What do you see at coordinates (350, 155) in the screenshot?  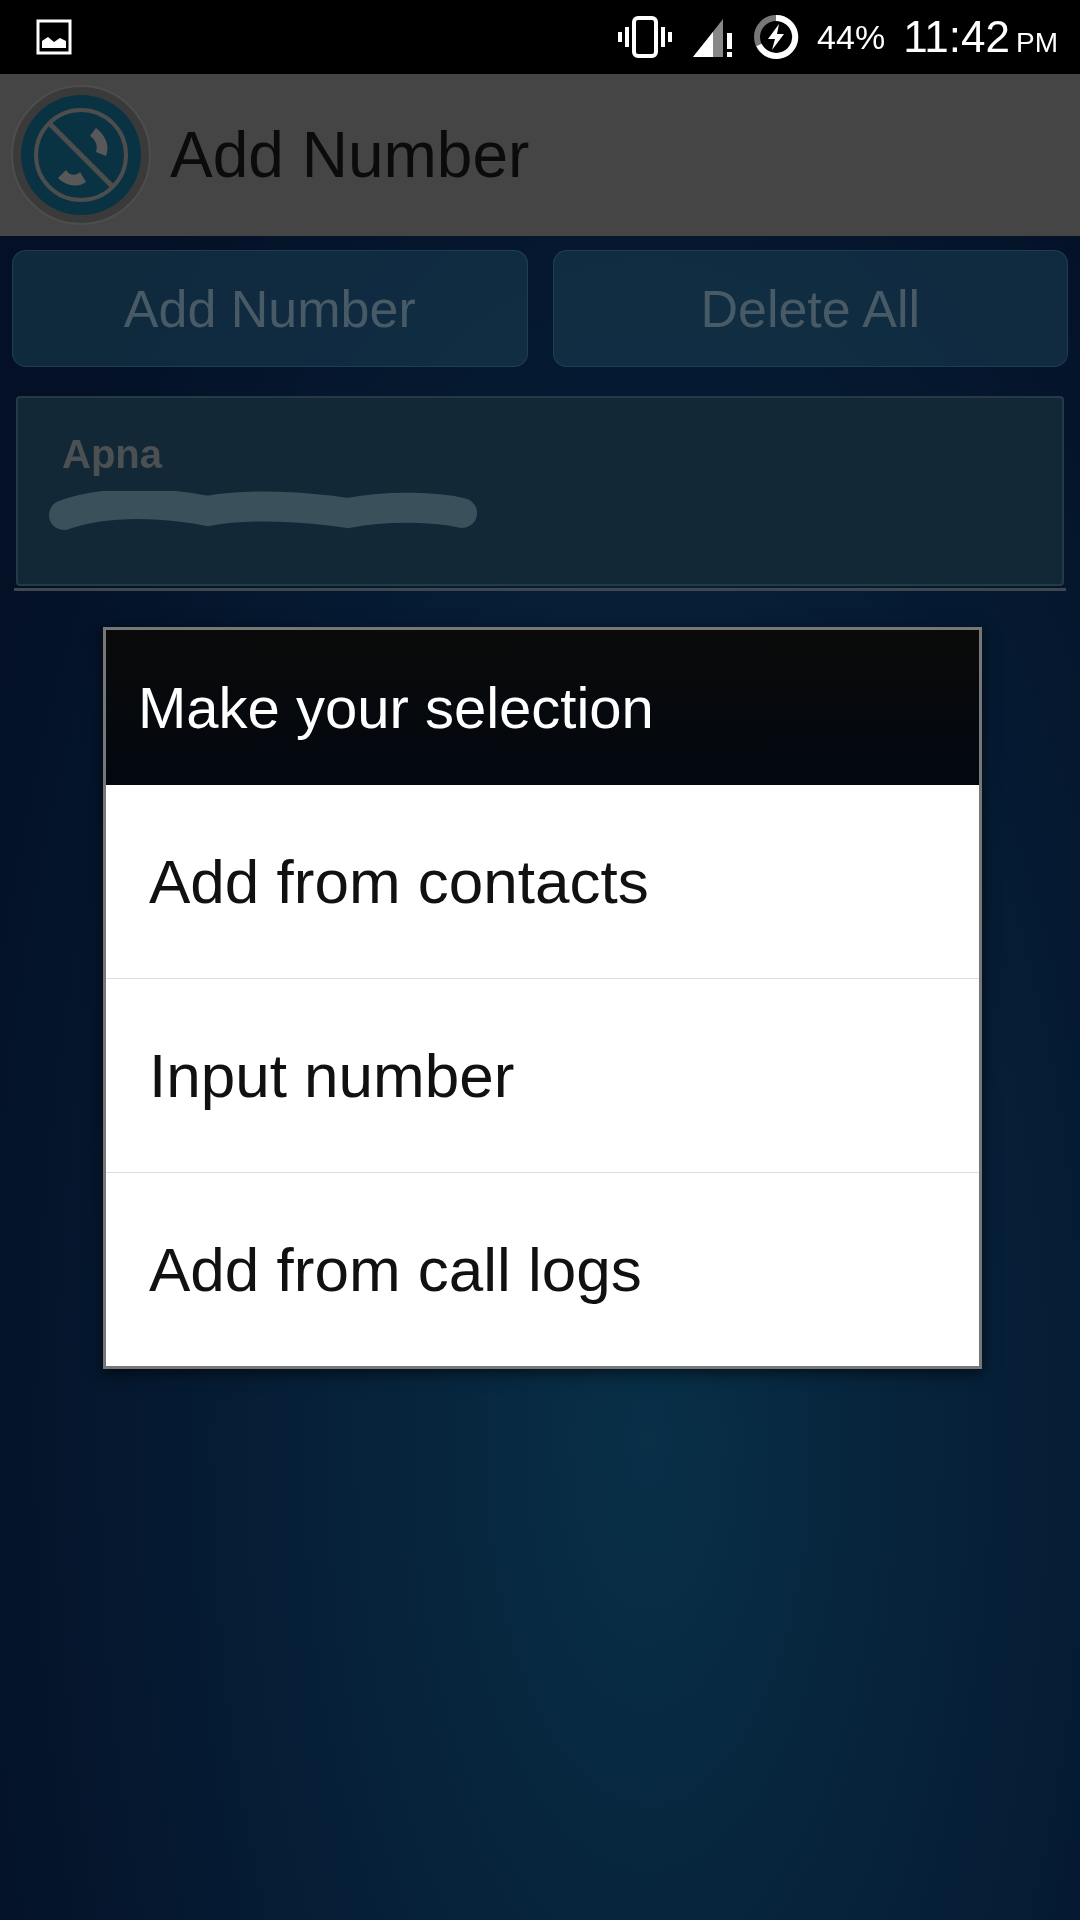 I see `screen-title: Add Number` at bounding box center [350, 155].